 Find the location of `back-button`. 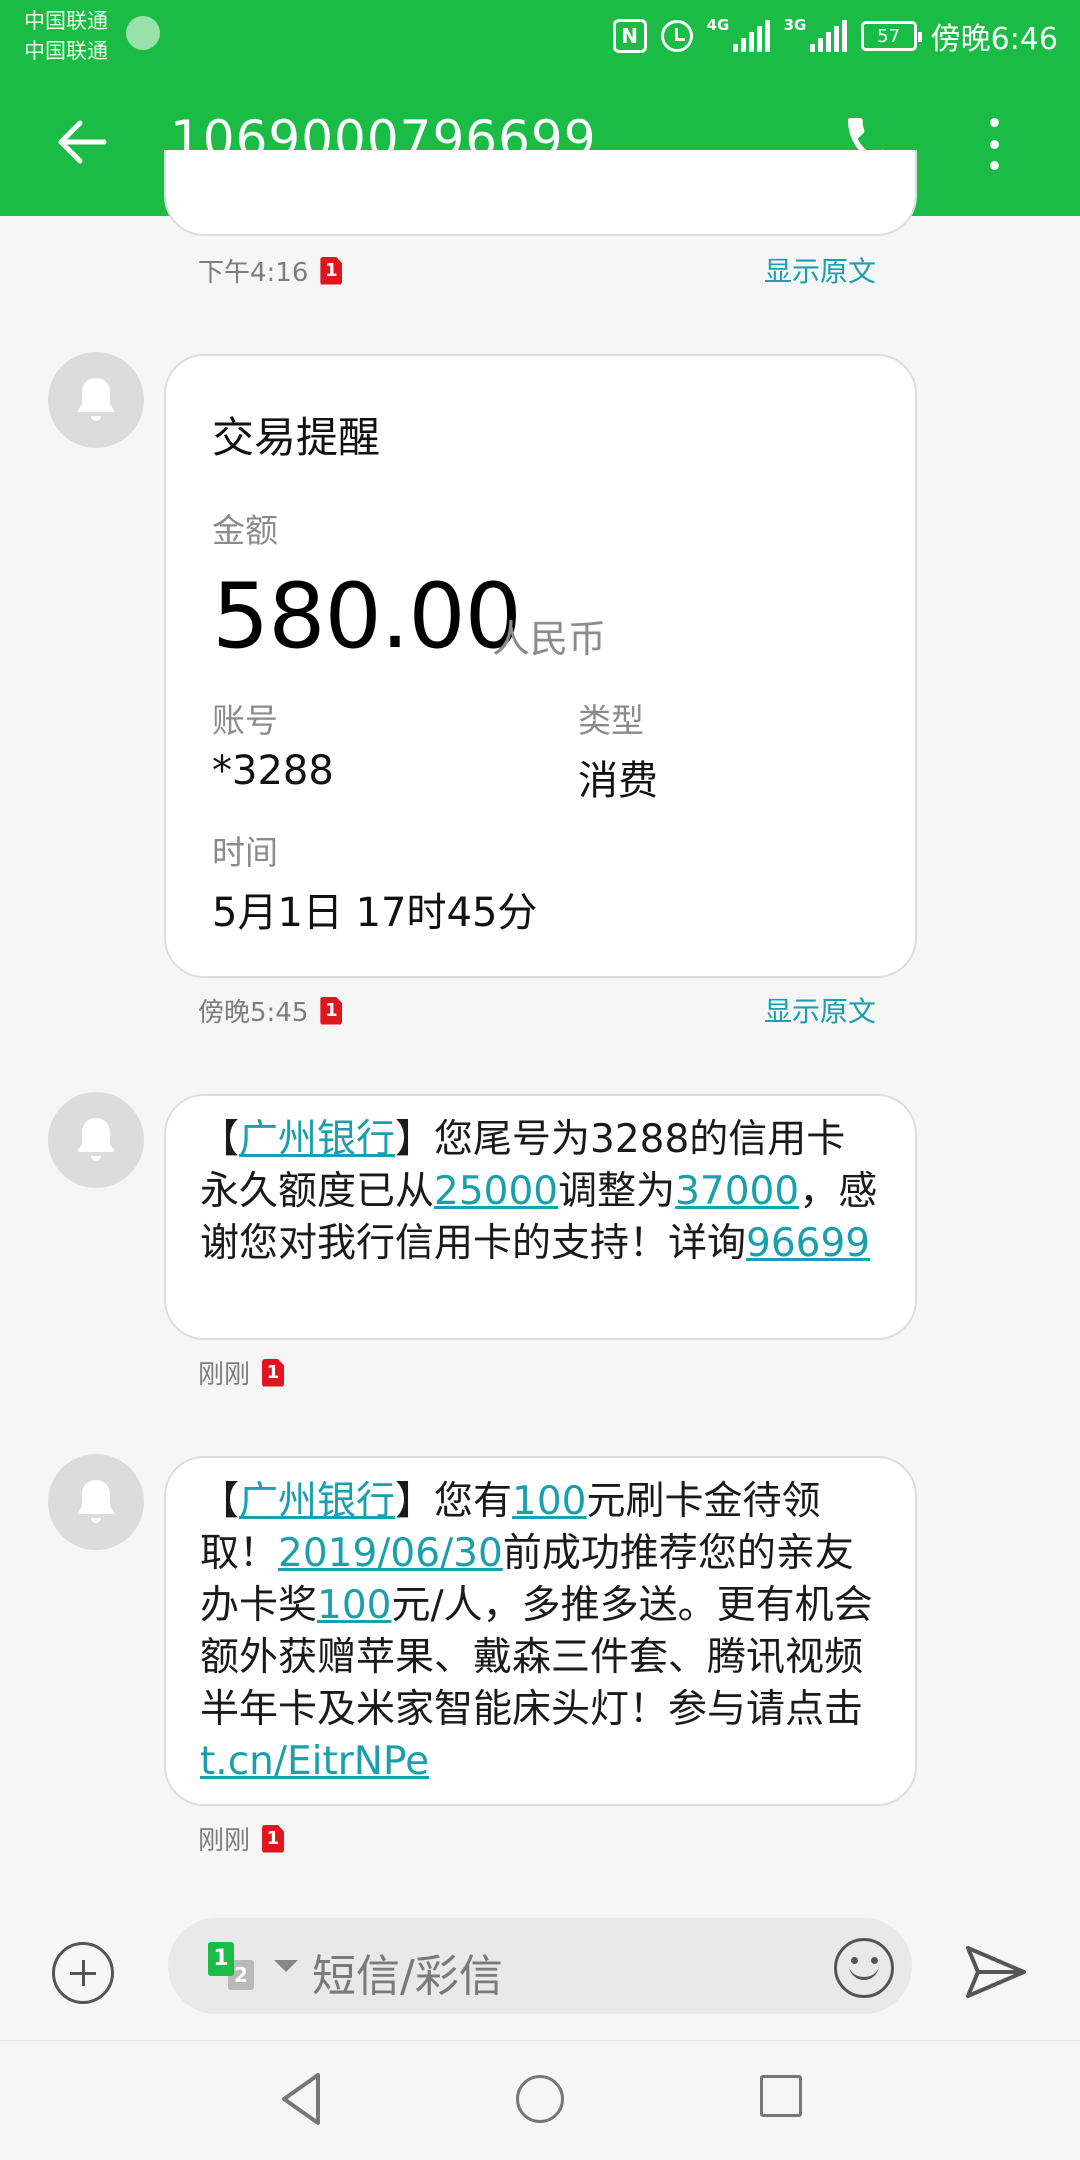

back-button is located at coordinates (82, 142).